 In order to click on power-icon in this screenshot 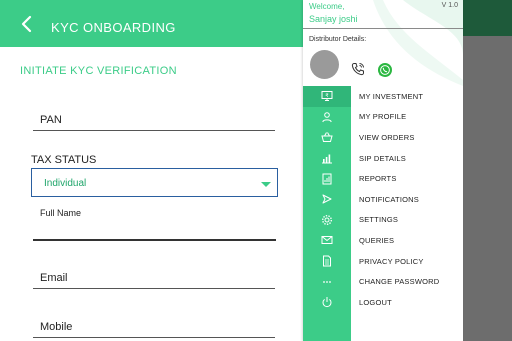, I will do `click(327, 302)`.